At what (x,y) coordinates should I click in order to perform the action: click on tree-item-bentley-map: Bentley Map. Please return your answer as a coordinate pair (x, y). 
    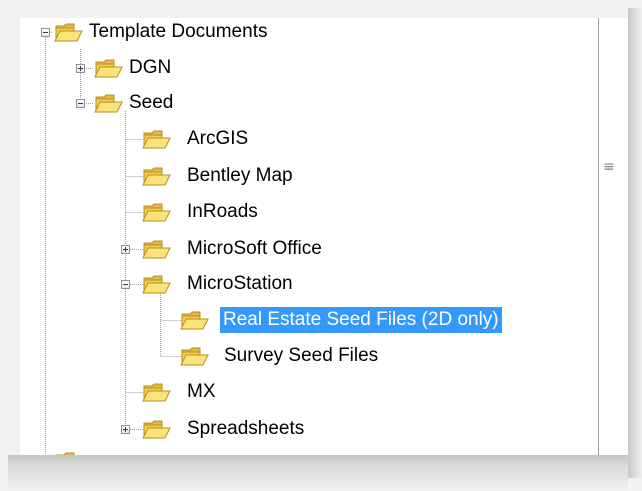
    Looking at the image, I should click on (240, 176).